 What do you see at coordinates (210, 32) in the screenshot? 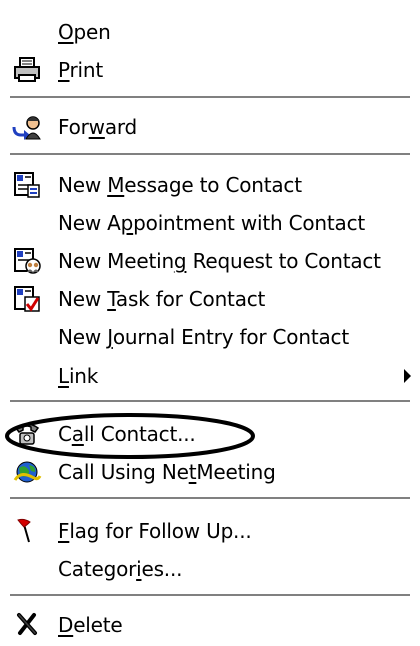
I see `menu-item-open: Open` at bounding box center [210, 32].